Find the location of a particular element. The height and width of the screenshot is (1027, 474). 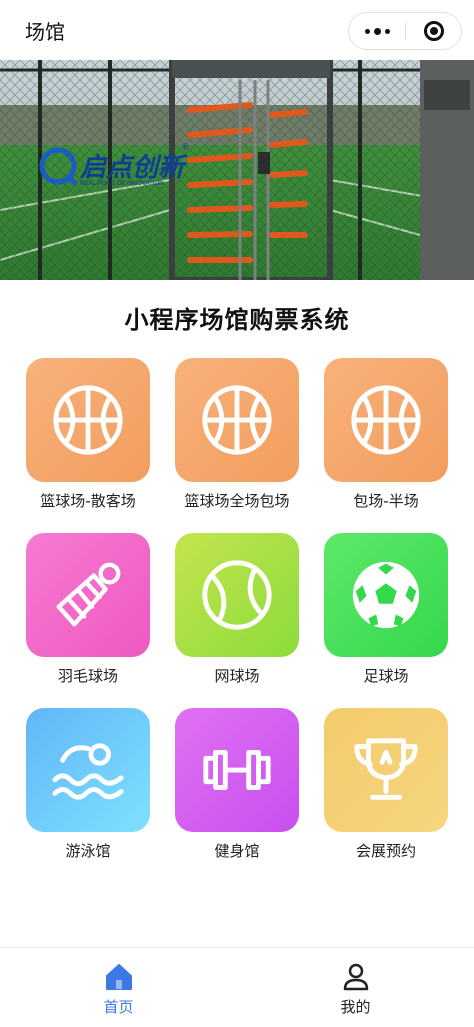

tab-label: 我的 is located at coordinates (355, 1007).